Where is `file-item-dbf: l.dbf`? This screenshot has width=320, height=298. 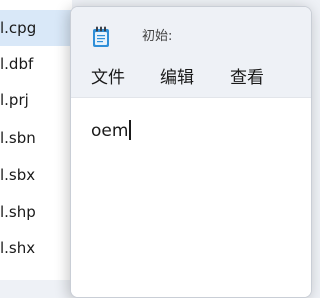
file-item-dbf: l.dbf is located at coordinates (36, 64).